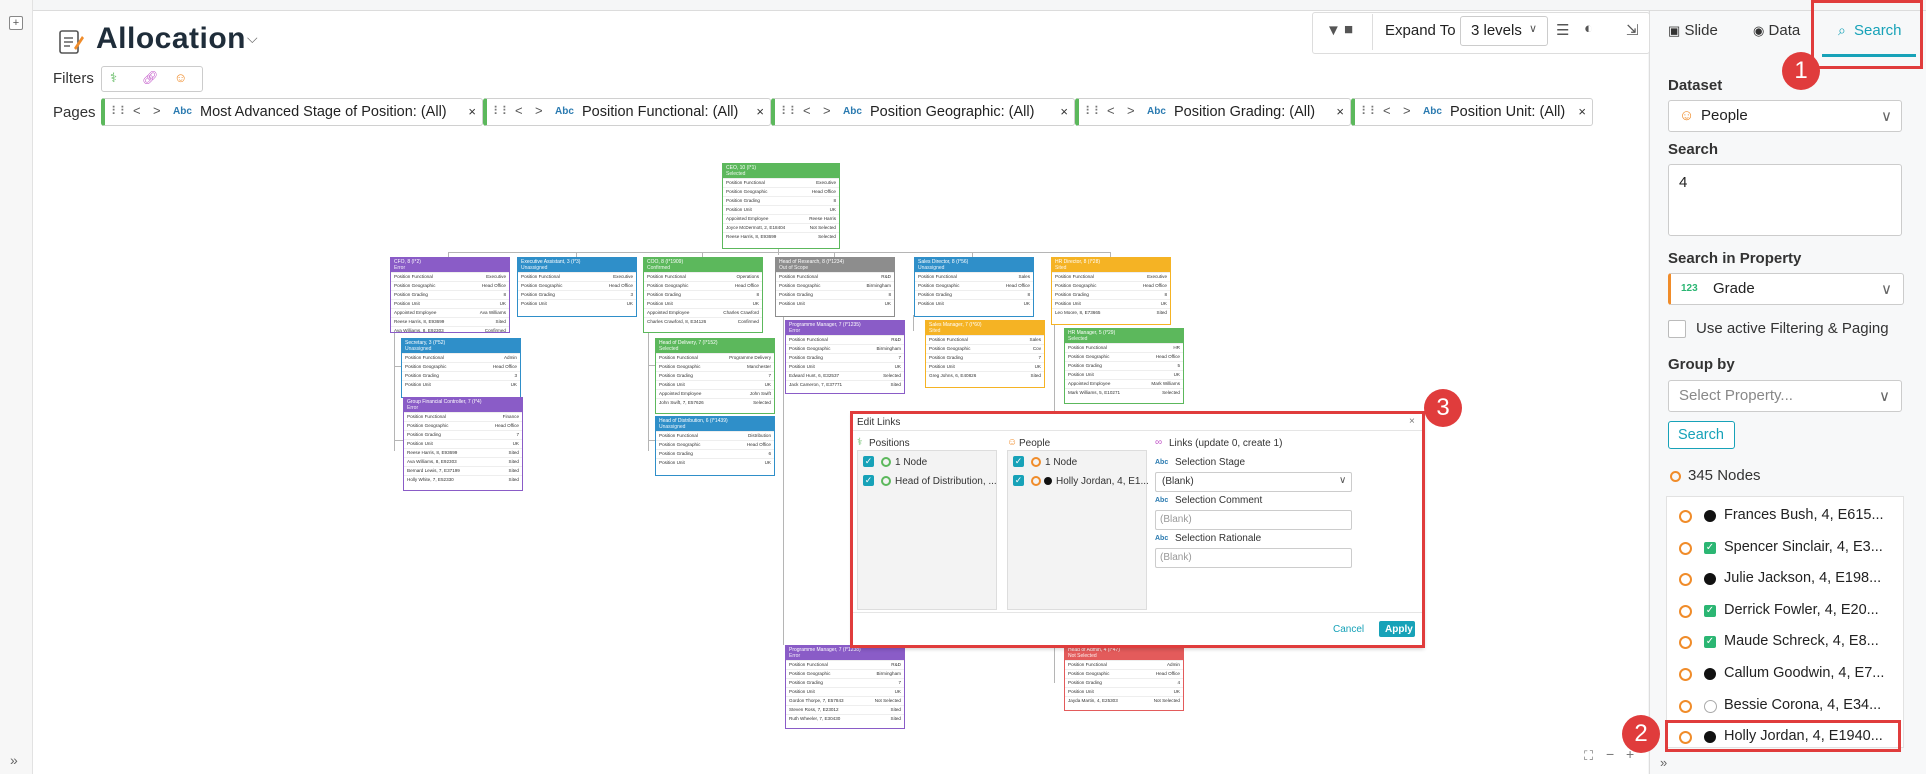  What do you see at coordinates (1785, 116) in the screenshot?
I see `dataset-select: ☺ People ∨` at bounding box center [1785, 116].